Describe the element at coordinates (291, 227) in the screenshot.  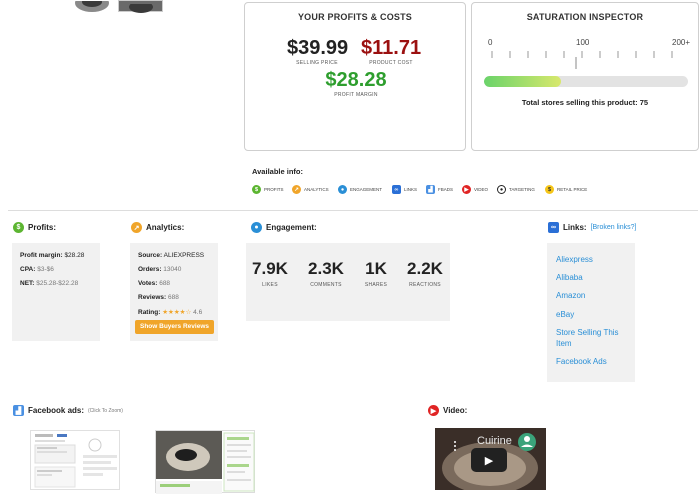
I see `engagement-heading-label: Engagement:` at that location.